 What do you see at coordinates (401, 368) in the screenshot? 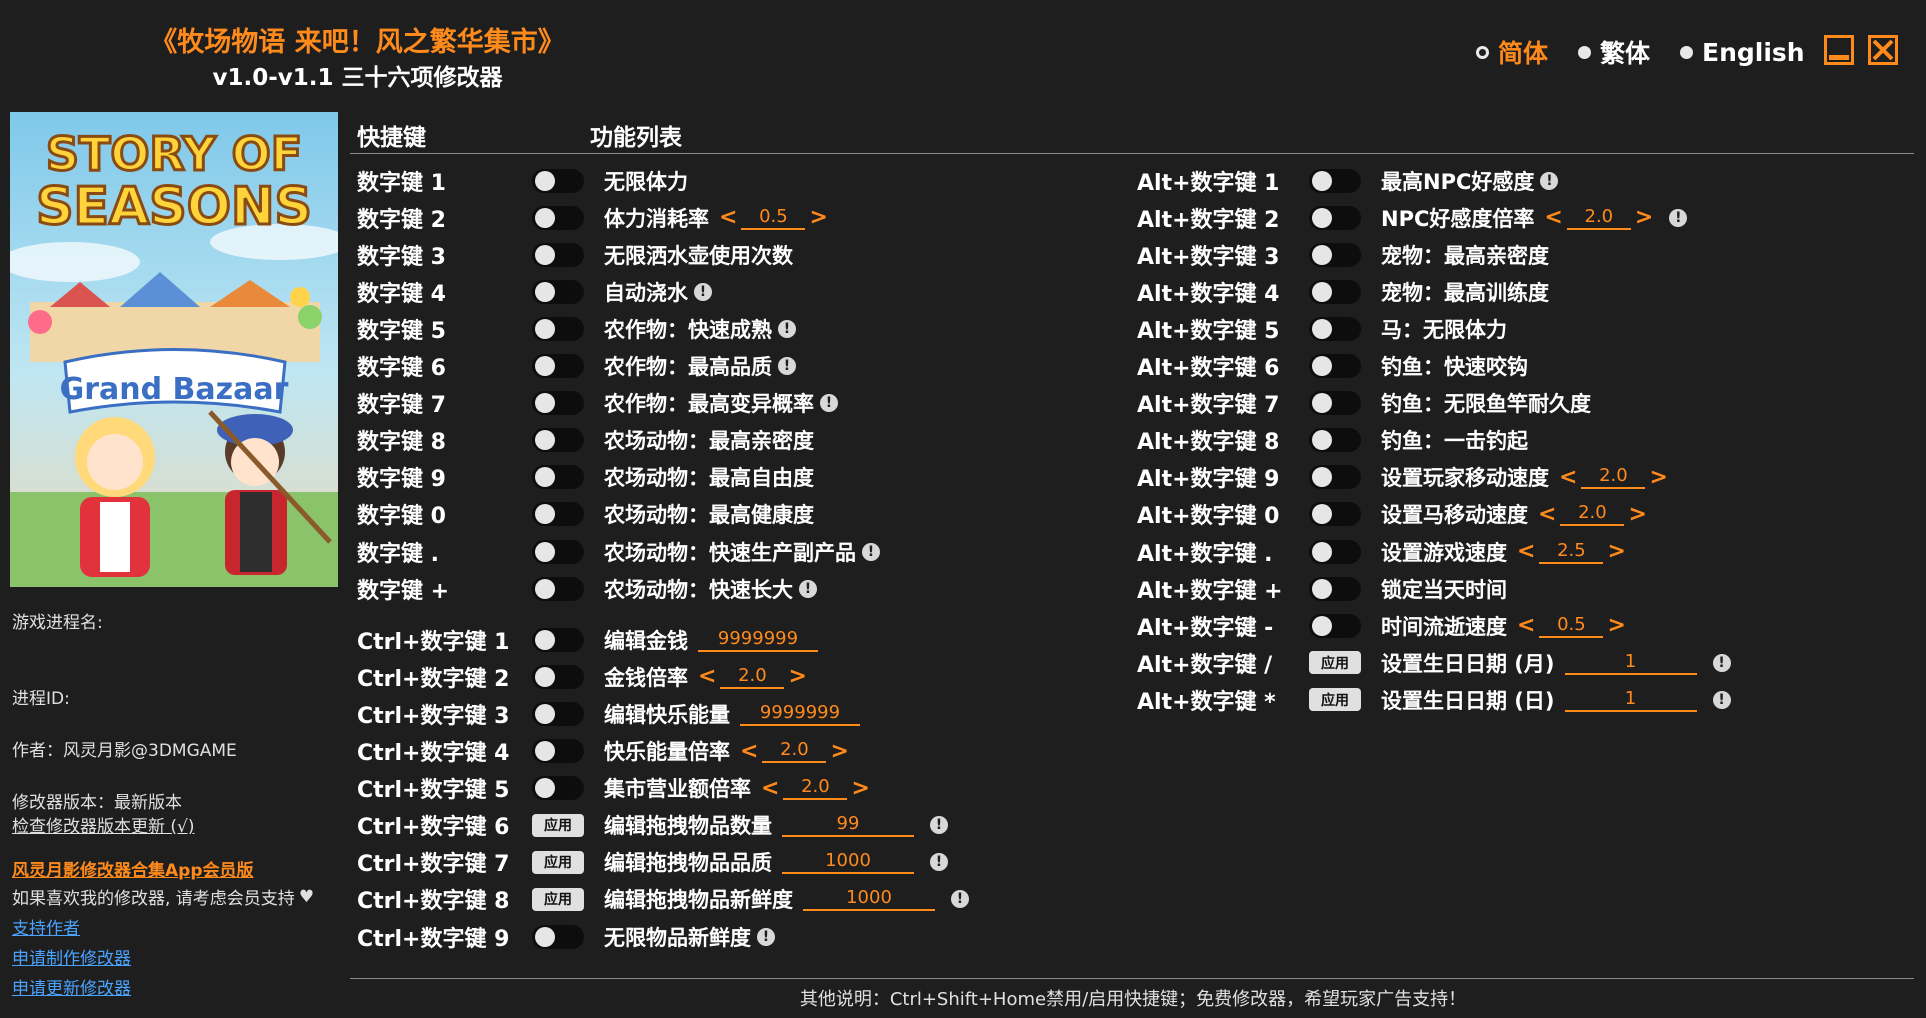
I see `hotkey-label: 数字键 6` at bounding box center [401, 368].